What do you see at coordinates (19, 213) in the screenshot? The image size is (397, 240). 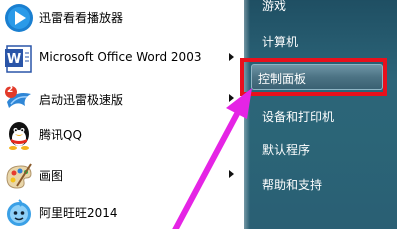 I see `aliwangwang-icon` at bounding box center [19, 213].